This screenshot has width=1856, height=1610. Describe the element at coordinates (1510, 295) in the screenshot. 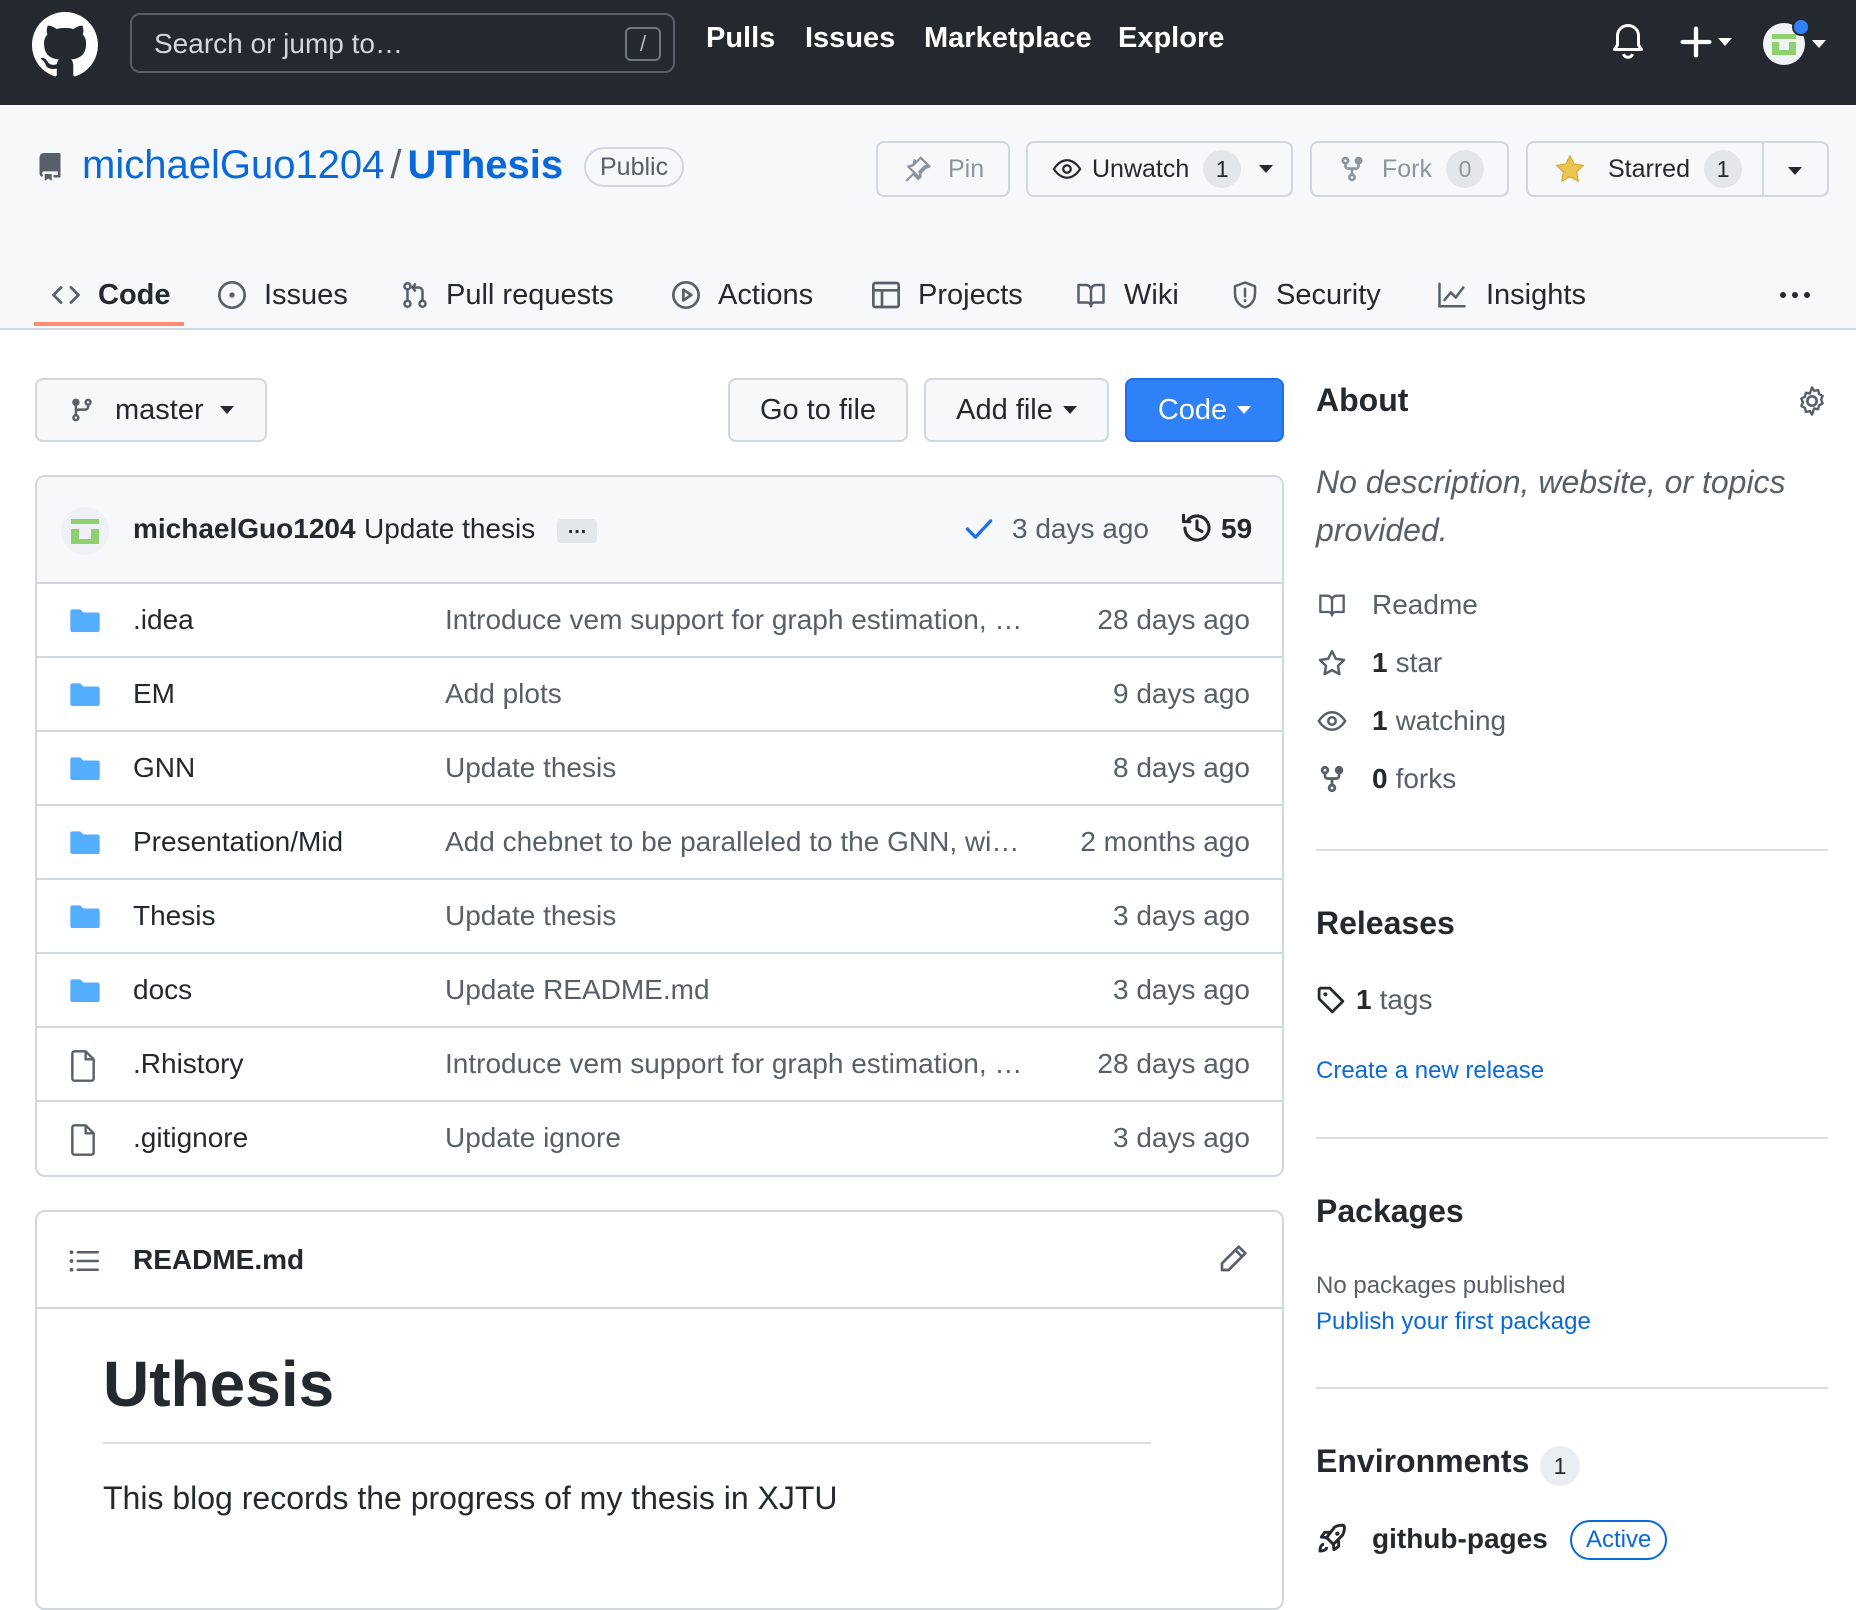

I see `tab-insights: Insights` at that location.